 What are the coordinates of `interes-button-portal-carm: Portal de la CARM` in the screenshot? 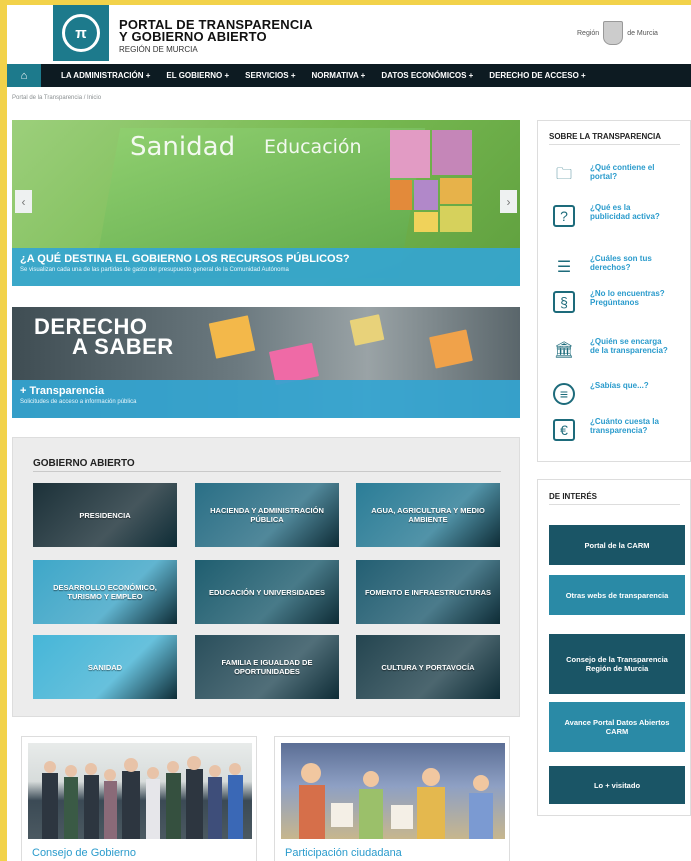 It's located at (617, 545).